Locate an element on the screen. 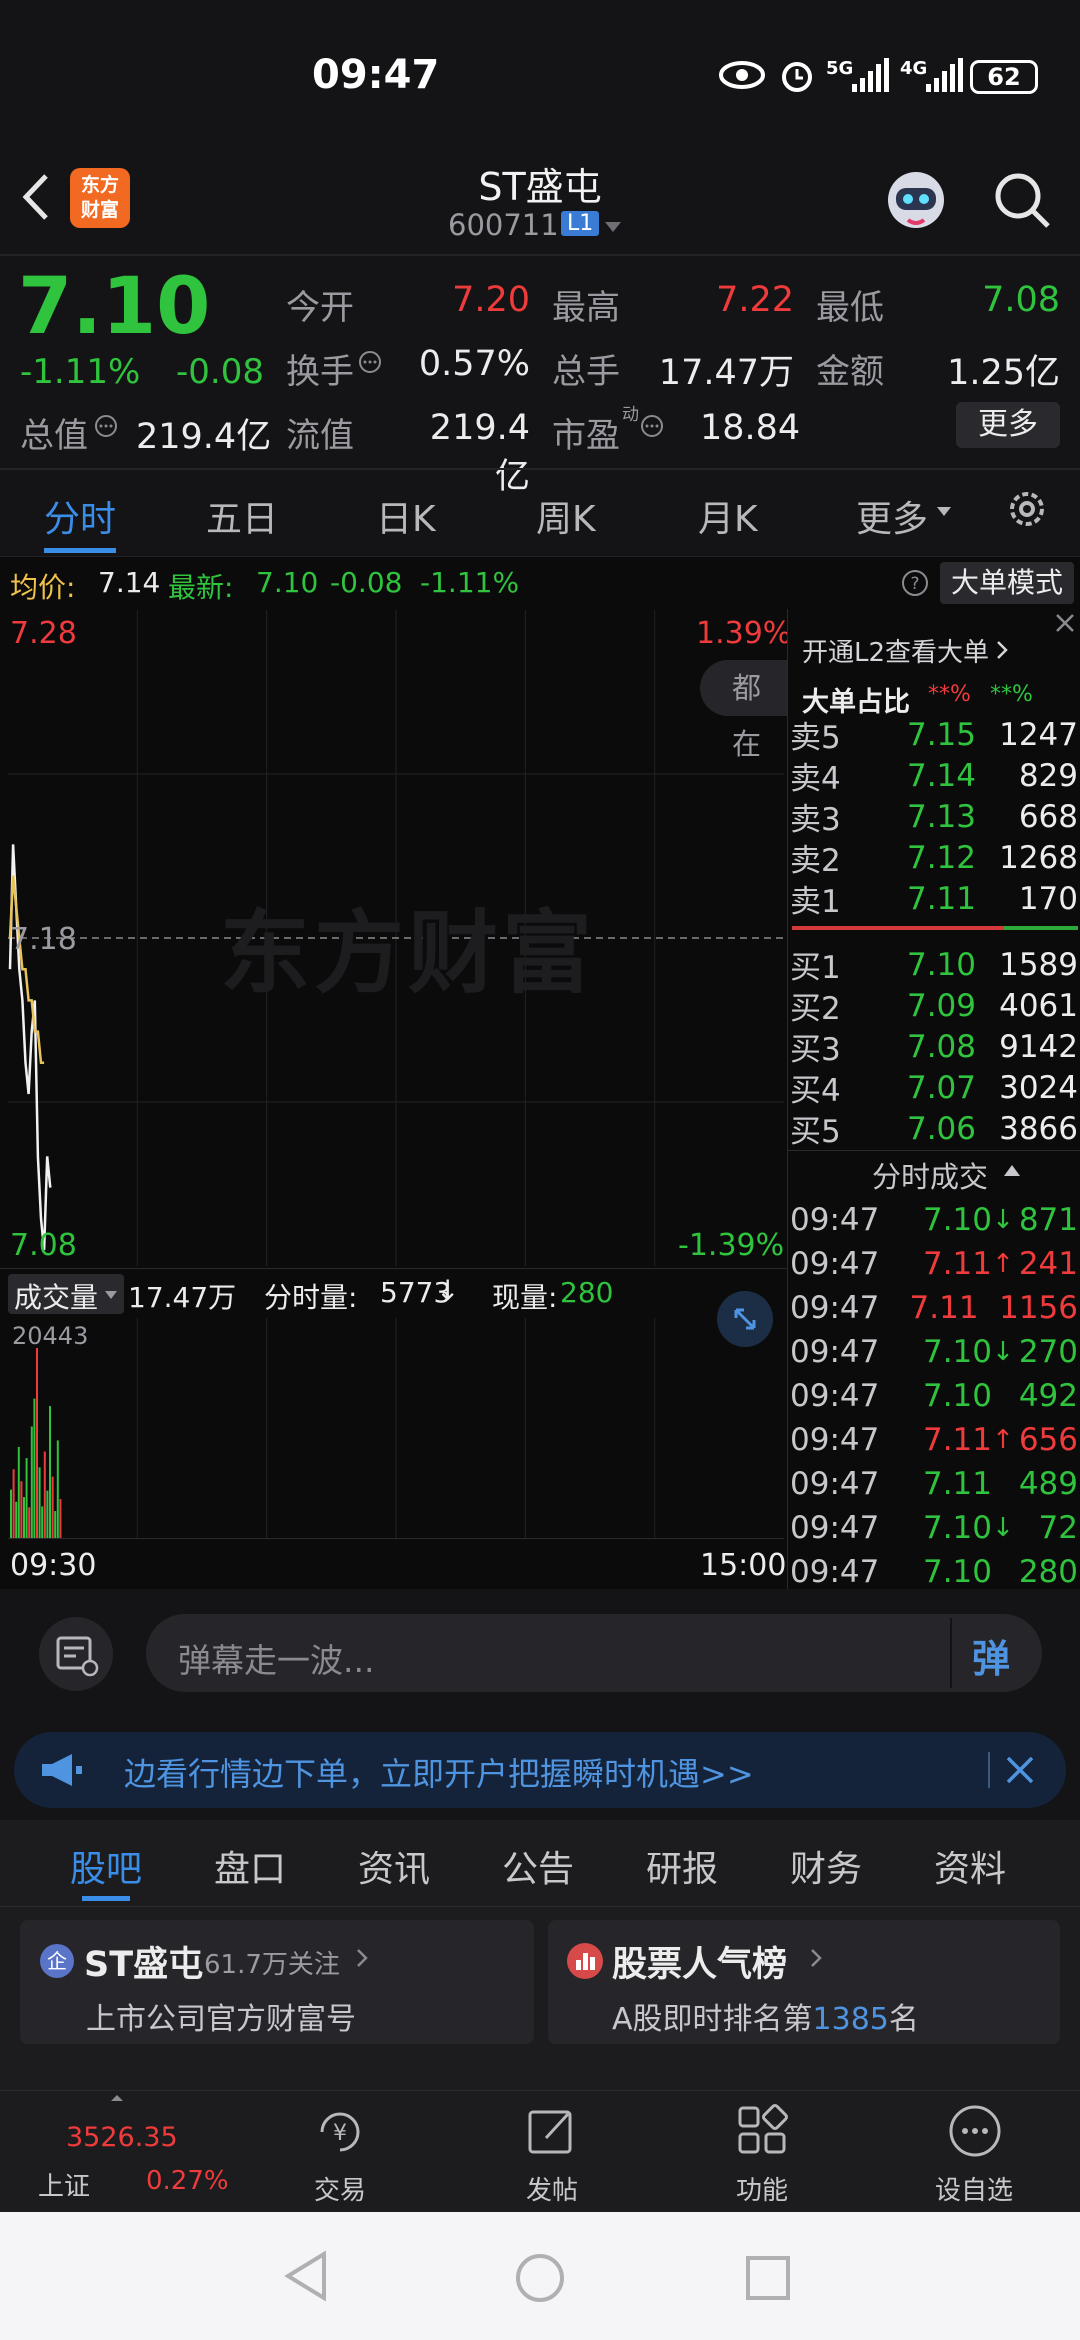 The width and height of the screenshot is (1080, 2340). volume-chart is located at coordinates (396, 1428).